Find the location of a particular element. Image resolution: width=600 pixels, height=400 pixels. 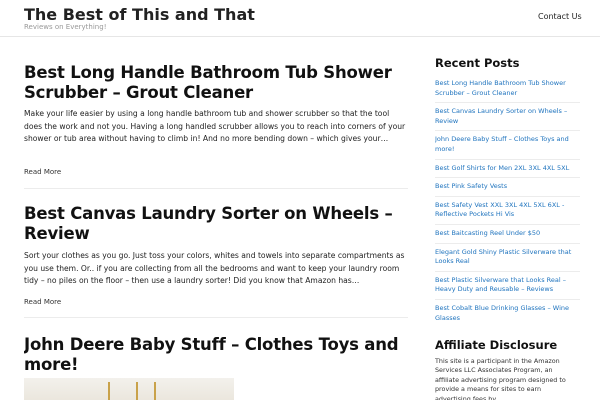

recent-post-link: Best Pink Safety Vests is located at coordinates (507, 187).